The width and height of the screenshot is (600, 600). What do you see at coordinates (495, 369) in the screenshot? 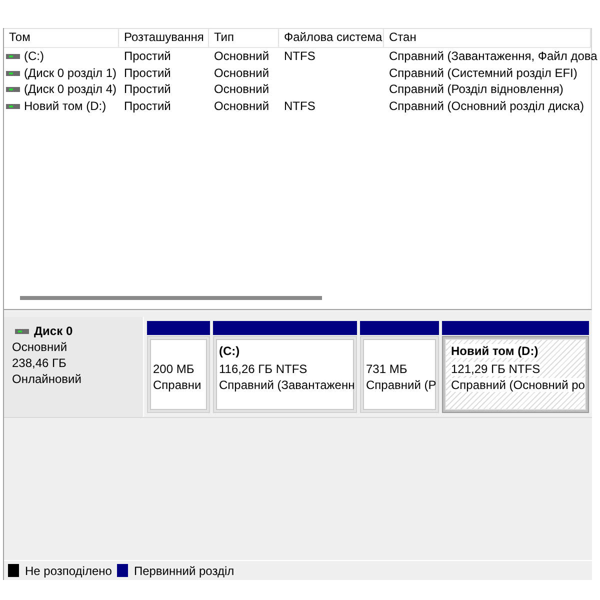
I see `partition-size: 121,29 ГБ NTFS` at bounding box center [495, 369].